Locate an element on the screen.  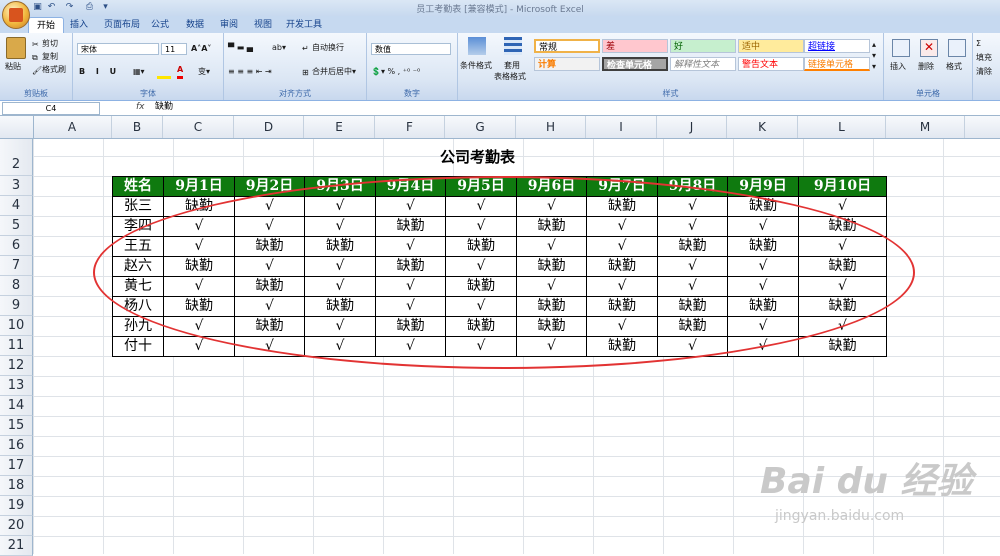
tab-review: 审阅 is located at coordinates (229, 25).